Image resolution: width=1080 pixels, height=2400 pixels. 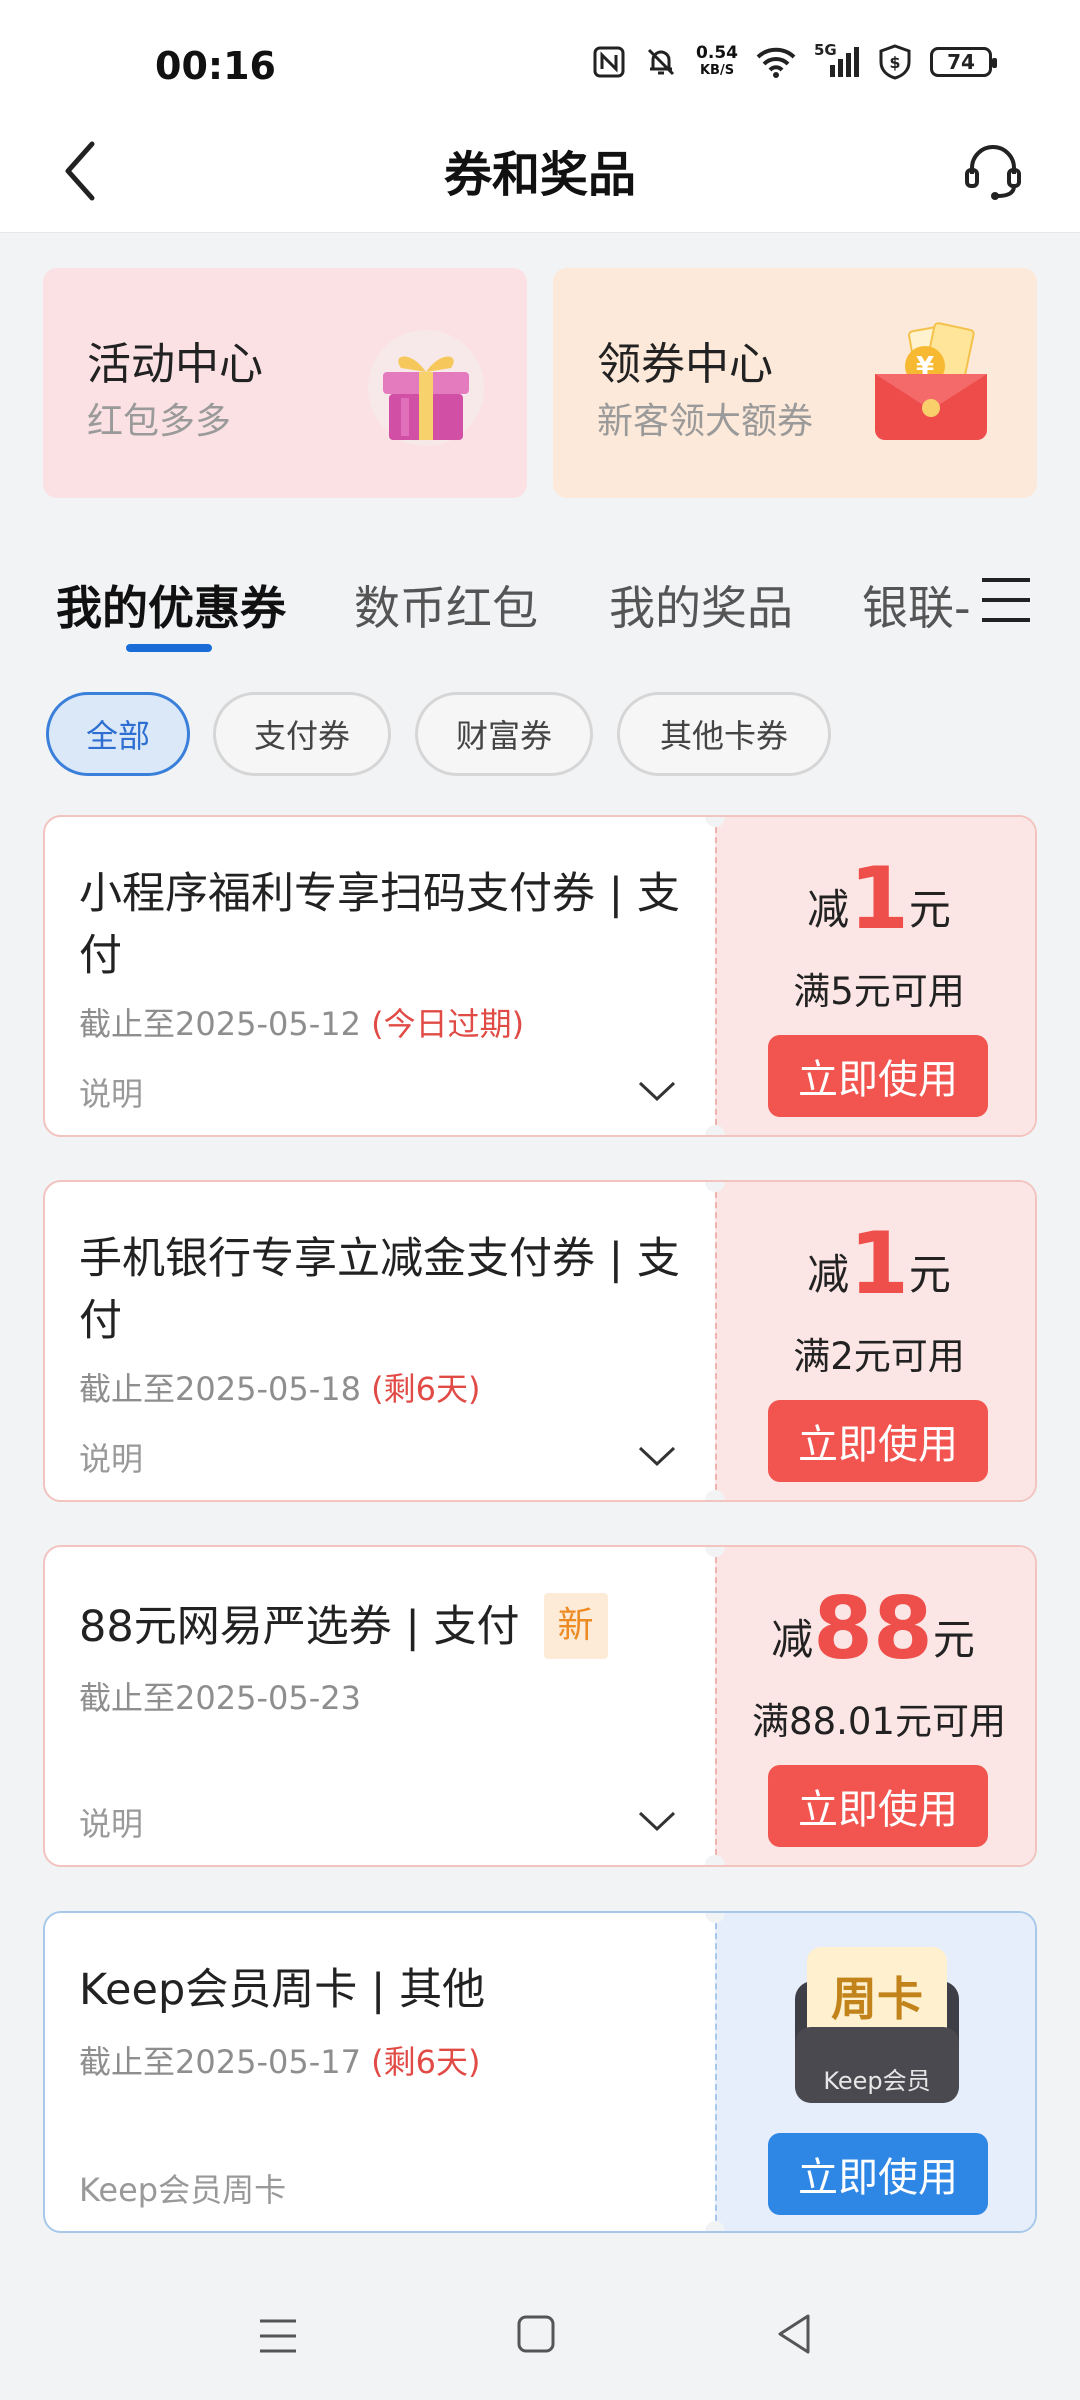 I want to click on tab-digital-red-packet: 数币红包, so click(x=446, y=605).